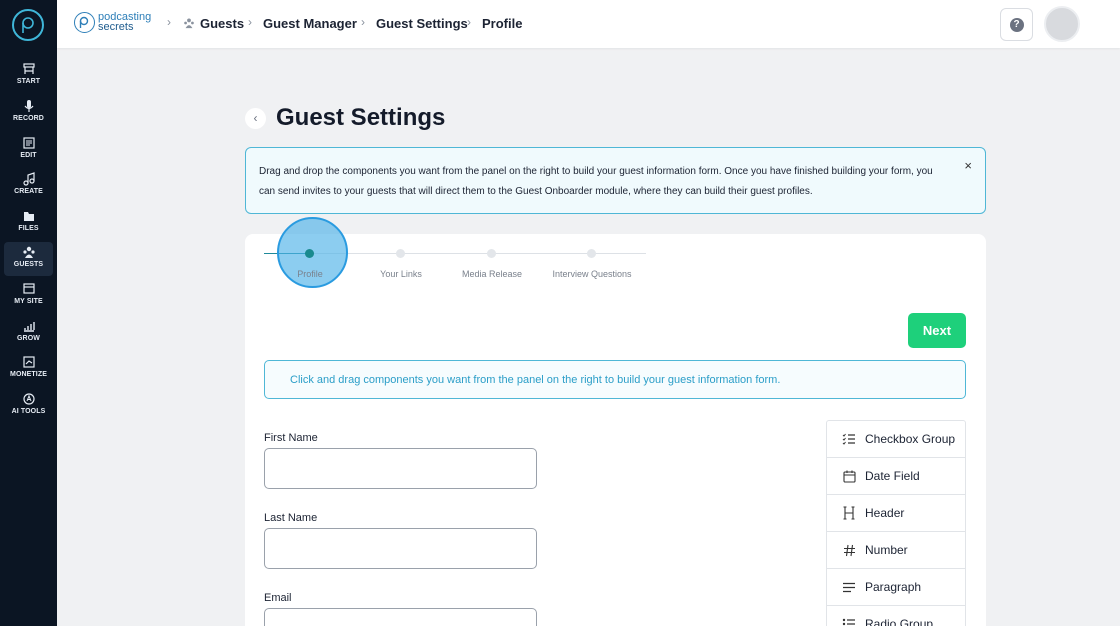 The height and width of the screenshot is (626, 1120). I want to click on mic-icon, so click(28, 106).